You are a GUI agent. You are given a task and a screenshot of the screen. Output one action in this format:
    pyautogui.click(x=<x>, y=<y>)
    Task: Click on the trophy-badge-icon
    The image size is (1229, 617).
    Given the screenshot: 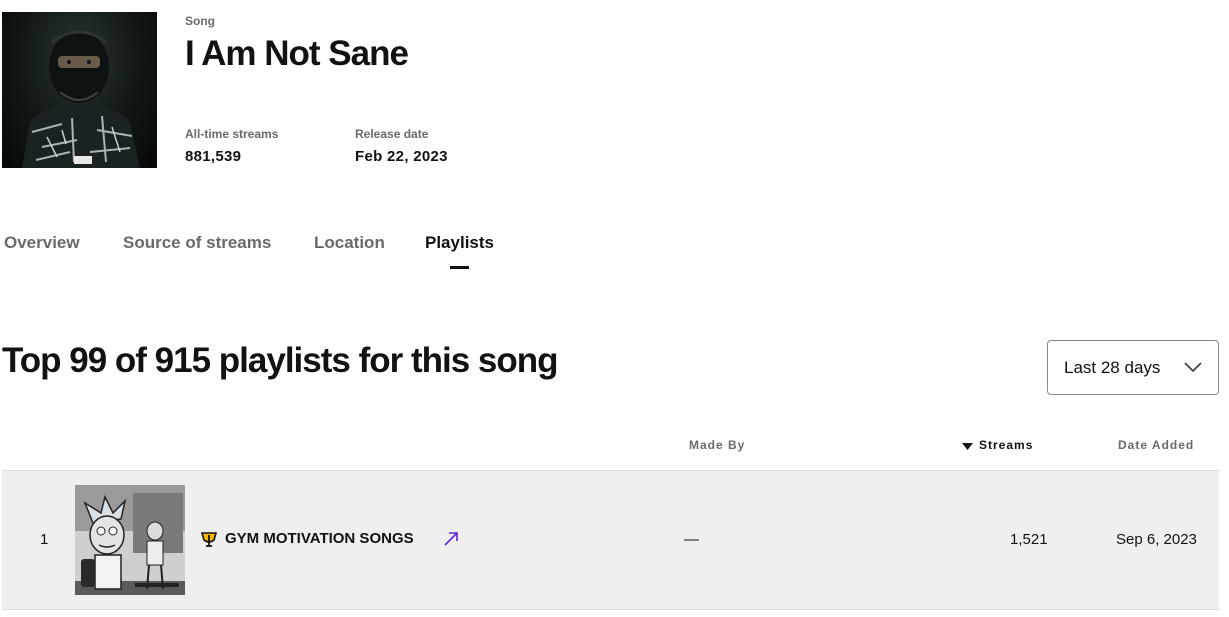 What is the action you would take?
    pyautogui.click(x=209, y=541)
    